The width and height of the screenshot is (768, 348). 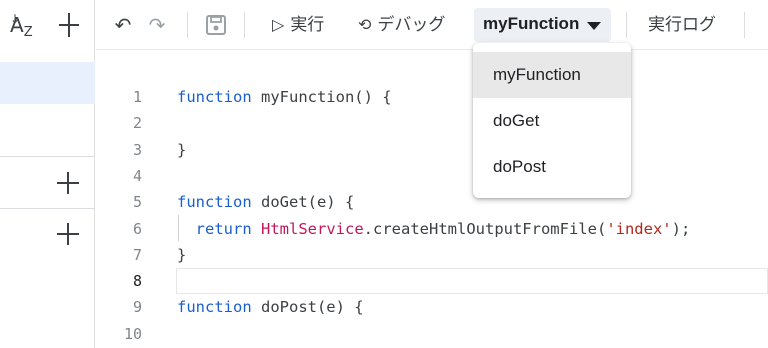 What do you see at coordinates (47, 174) in the screenshot?
I see `left-sidebar: AZ ↓` at bounding box center [47, 174].